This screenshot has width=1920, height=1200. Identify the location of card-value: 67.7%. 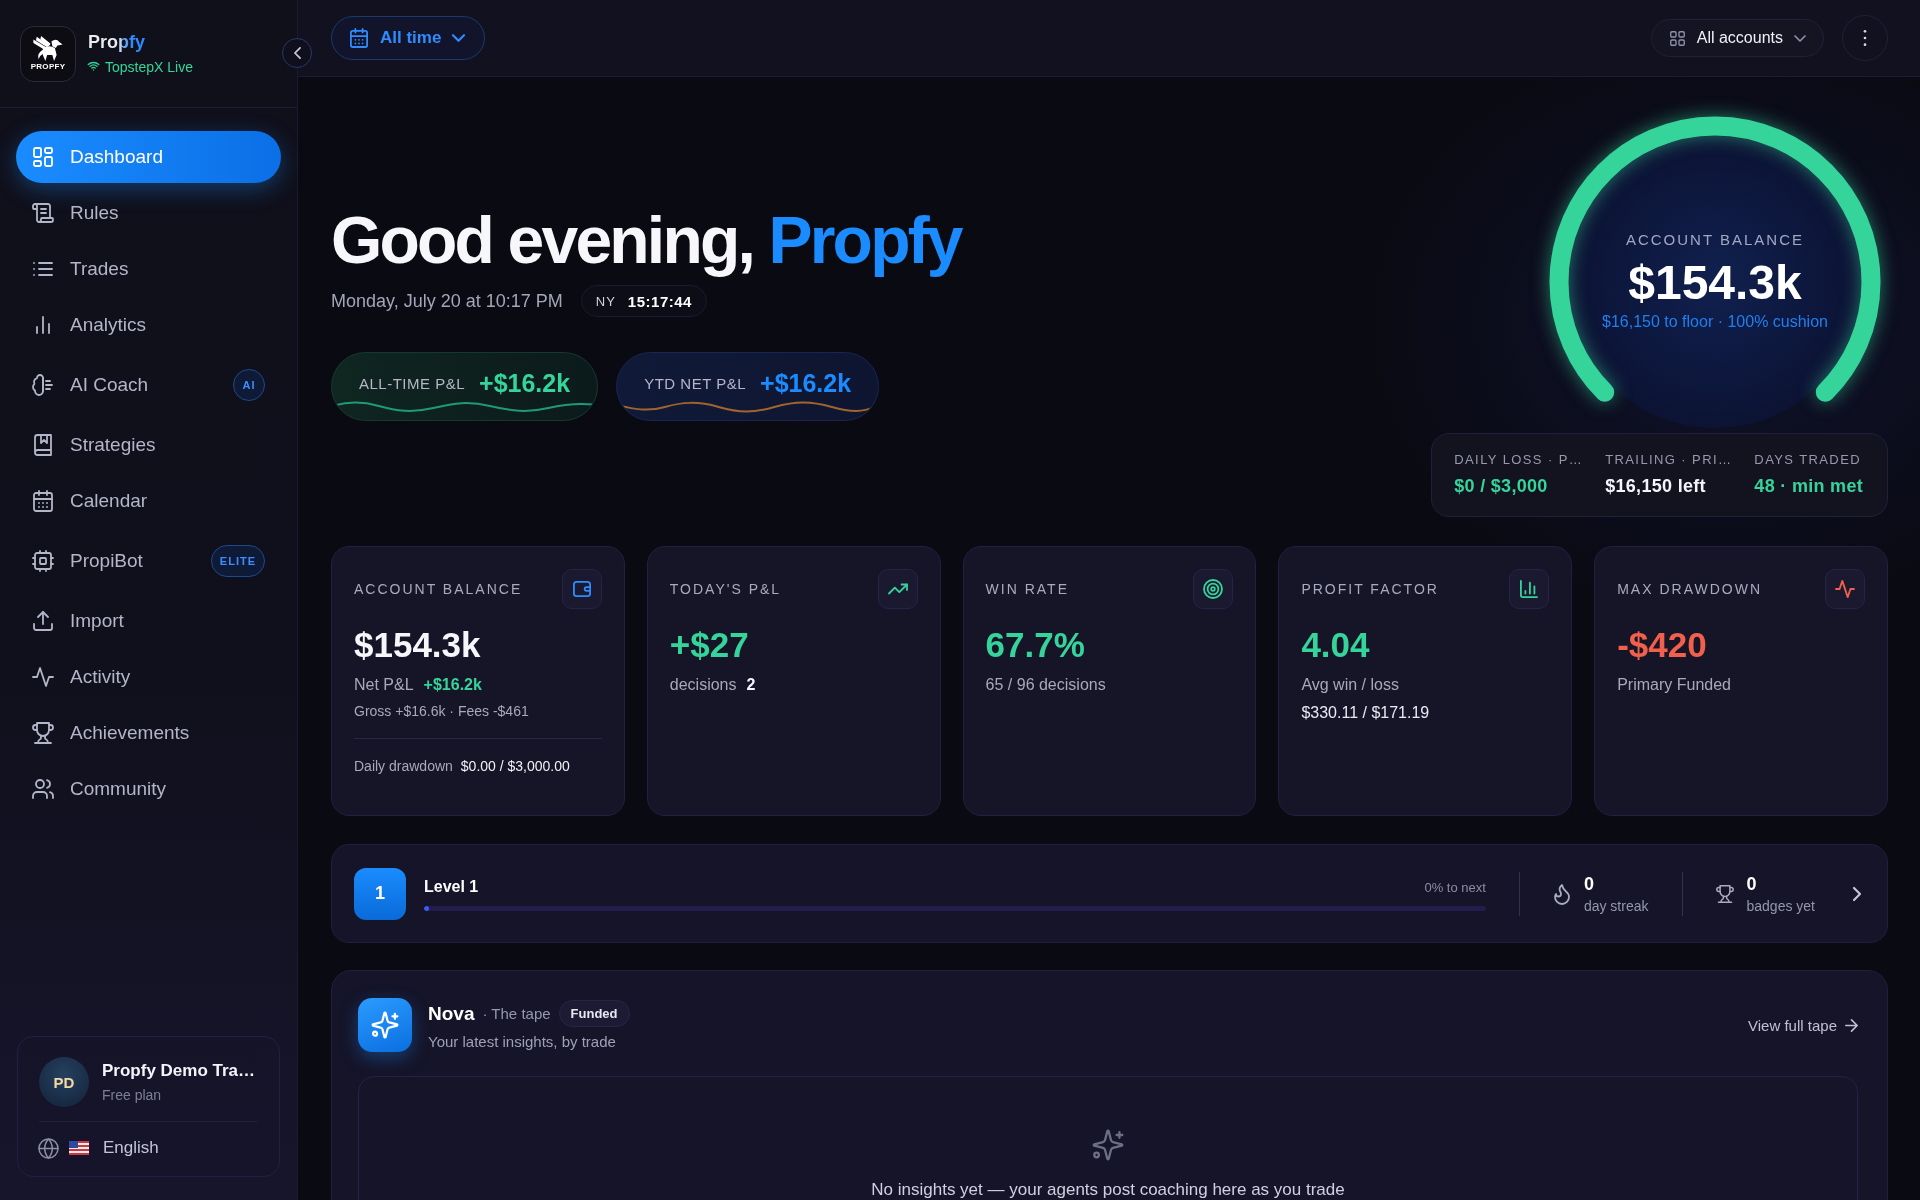
(1035, 645).